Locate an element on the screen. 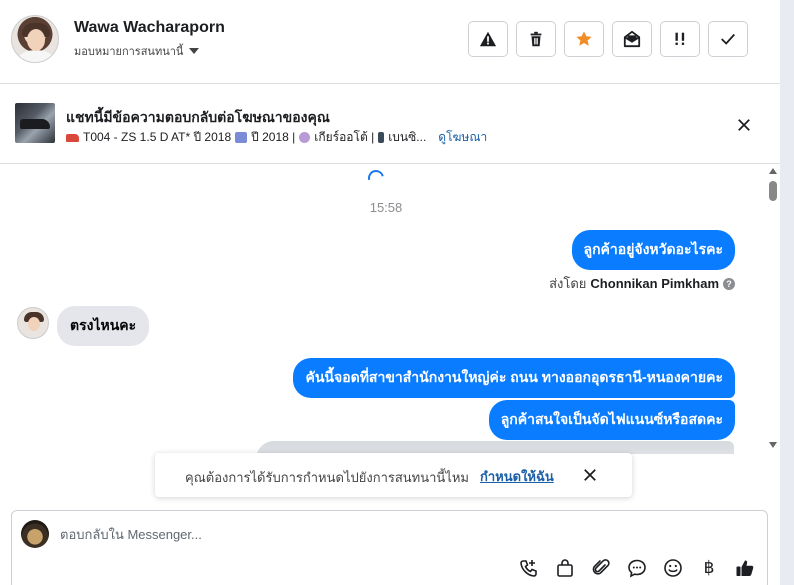 Image resolution: width=794 pixels, height=585 pixels. shopping-bag-icon is located at coordinates (565, 568).